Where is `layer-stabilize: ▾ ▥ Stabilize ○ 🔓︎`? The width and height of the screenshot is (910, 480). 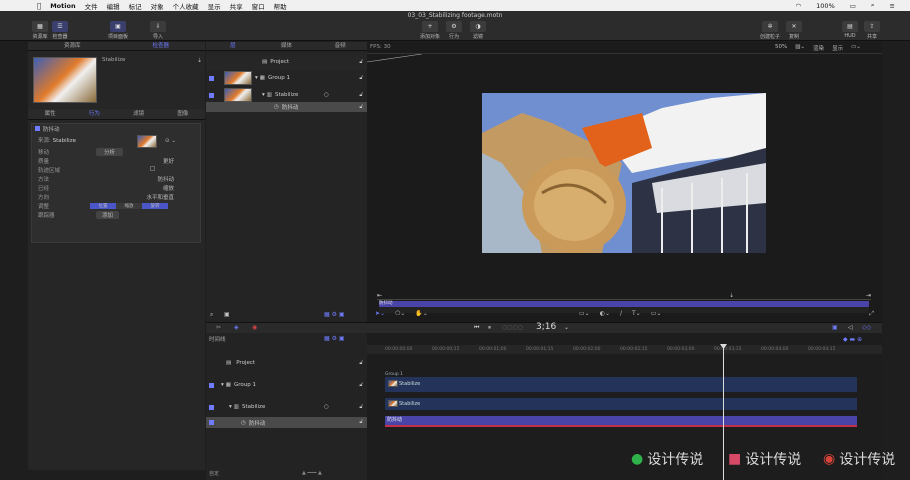
layer-stabilize: ▾ ▥ Stabilize ○ 🔓︎ is located at coordinates (286, 95).